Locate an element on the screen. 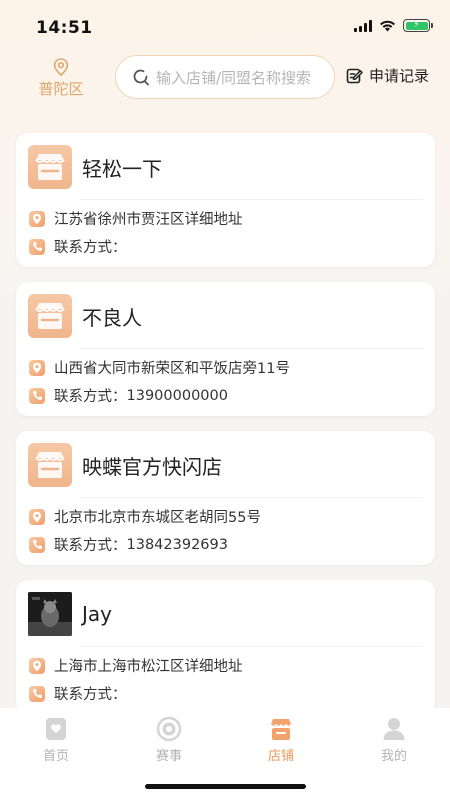  contact-phone: 13842392693 is located at coordinates (177, 545).